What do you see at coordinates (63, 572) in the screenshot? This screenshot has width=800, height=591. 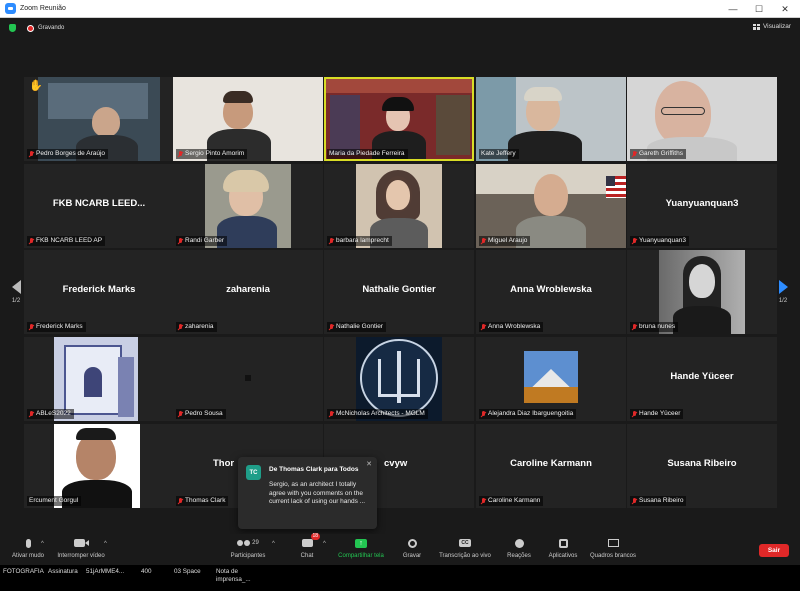 I see `taskbar-item: Assinatura` at bounding box center [63, 572].